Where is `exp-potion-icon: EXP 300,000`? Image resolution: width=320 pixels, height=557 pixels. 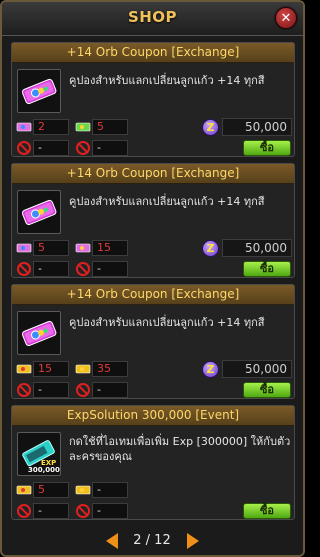 exp-potion-icon: EXP 300,000 is located at coordinates (39, 454).